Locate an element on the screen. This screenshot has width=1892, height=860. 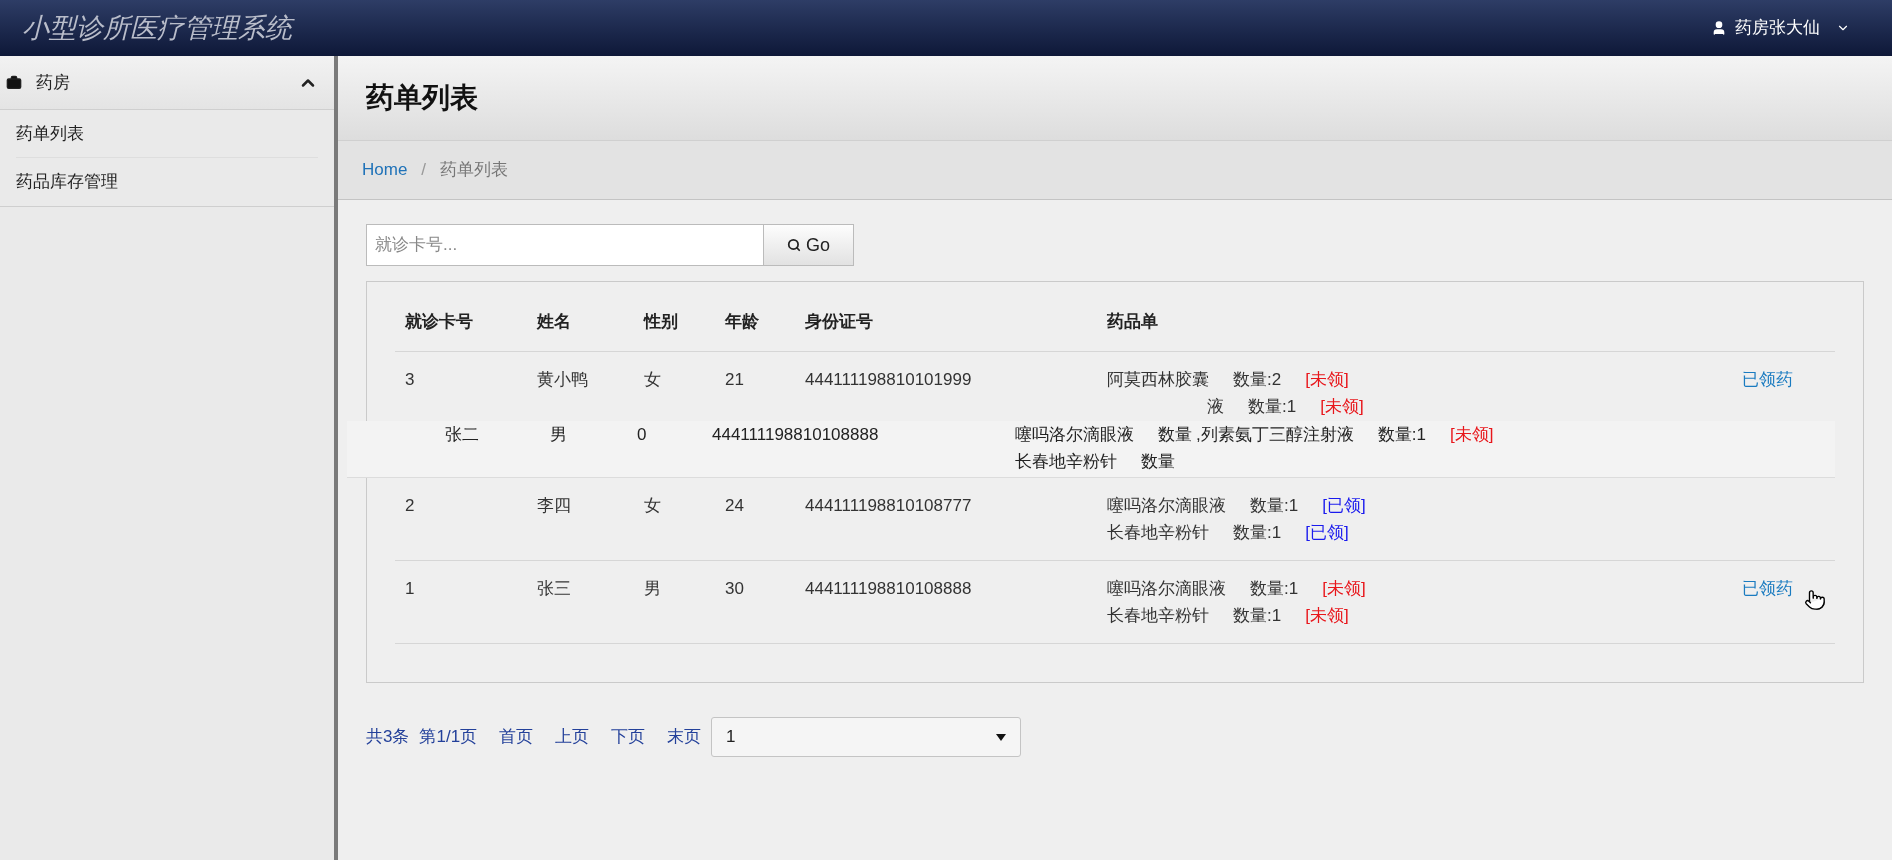
sidebar-item: 药单列表 is located at coordinates (167, 134).